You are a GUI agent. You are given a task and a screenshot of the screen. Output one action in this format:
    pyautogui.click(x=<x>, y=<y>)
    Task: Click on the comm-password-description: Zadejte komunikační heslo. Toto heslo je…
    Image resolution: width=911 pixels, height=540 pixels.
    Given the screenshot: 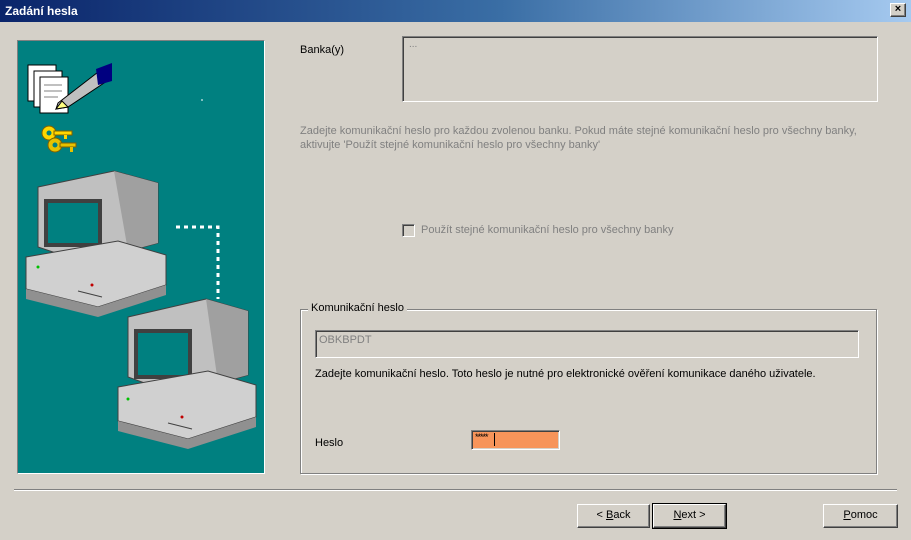 What is the action you would take?
    pyautogui.click(x=565, y=374)
    